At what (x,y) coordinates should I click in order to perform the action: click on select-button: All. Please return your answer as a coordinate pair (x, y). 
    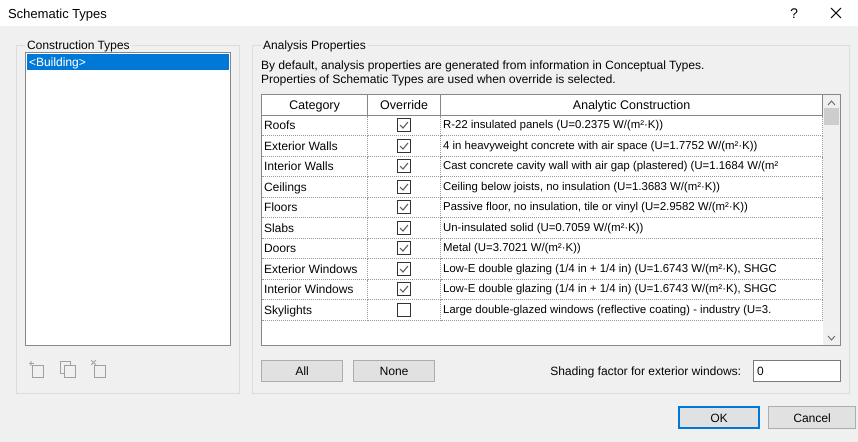
    Looking at the image, I should click on (302, 371).